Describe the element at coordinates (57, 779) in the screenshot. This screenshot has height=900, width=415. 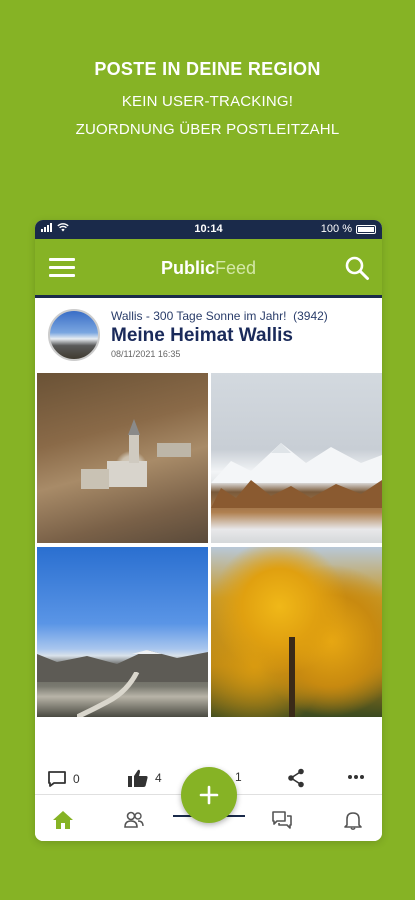
I see `comment-icon` at that location.